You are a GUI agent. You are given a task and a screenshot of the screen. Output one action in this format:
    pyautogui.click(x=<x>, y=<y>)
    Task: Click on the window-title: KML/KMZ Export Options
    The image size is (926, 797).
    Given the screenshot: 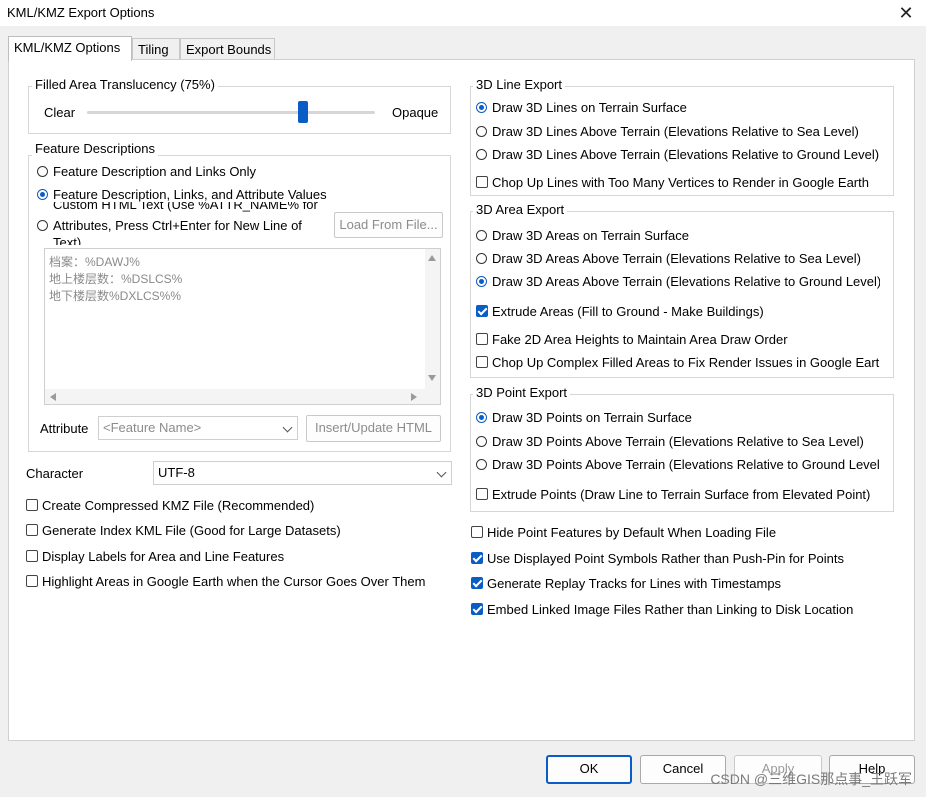 What is the action you would take?
    pyautogui.click(x=81, y=12)
    